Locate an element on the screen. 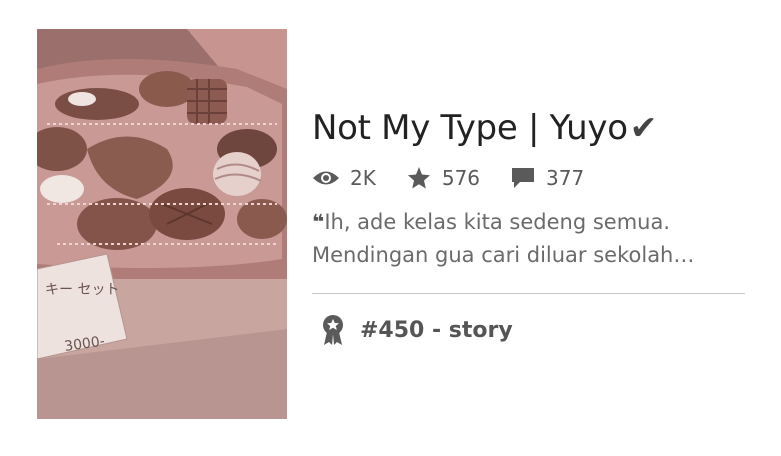  comments-count: 377 is located at coordinates (565, 178).